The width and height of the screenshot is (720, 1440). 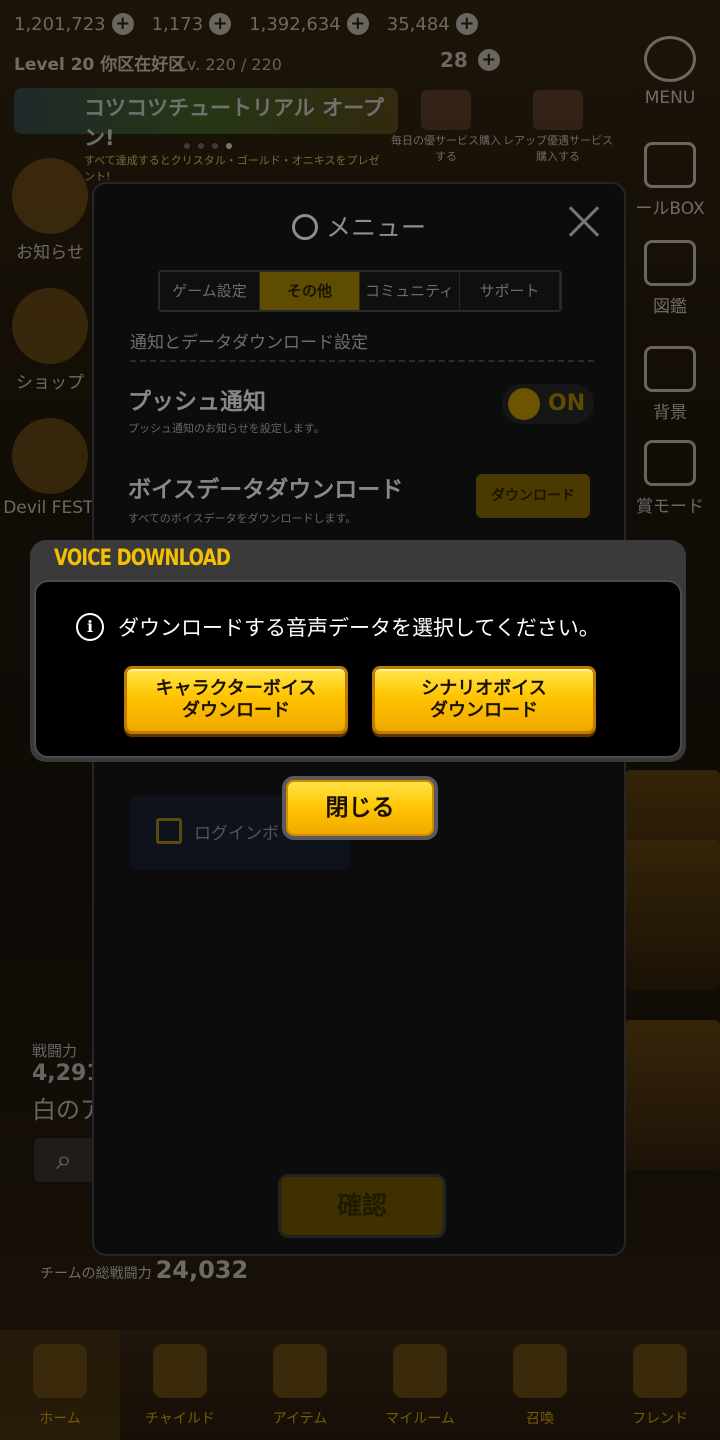 I want to click on encyclopedia-button: 図鑑, so click(x=670, y=278).